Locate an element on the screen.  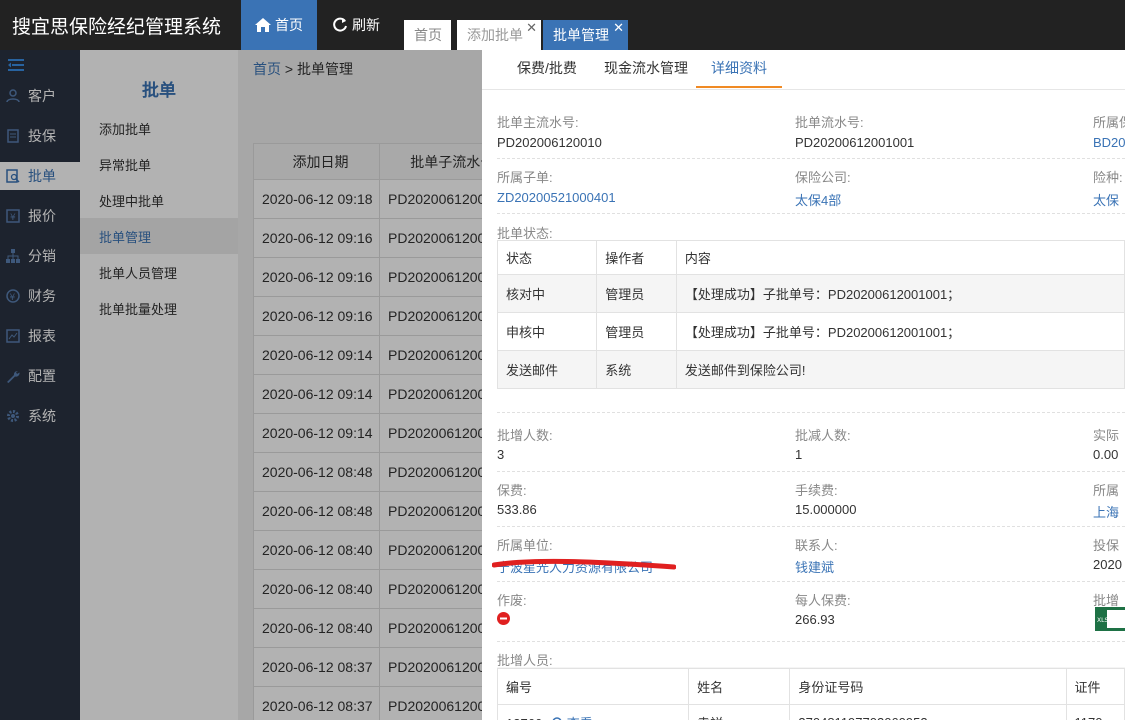
table-row: 申核中 管理员 【处理成功】子批单号：PD20200612001001； is located at coordinates (810, 331).